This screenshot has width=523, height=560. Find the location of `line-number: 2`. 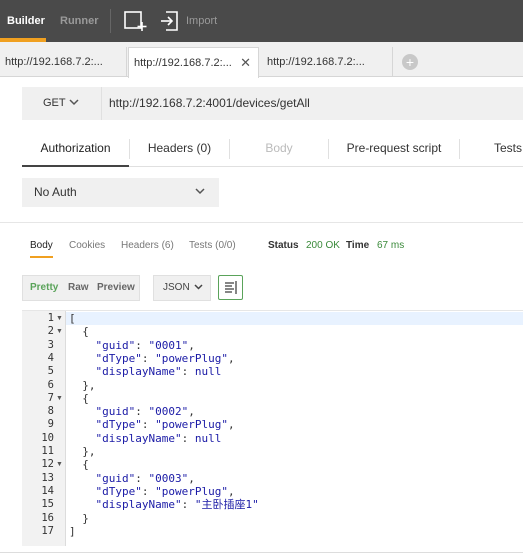

line-number: 2 is located at coordinates (50, 331).